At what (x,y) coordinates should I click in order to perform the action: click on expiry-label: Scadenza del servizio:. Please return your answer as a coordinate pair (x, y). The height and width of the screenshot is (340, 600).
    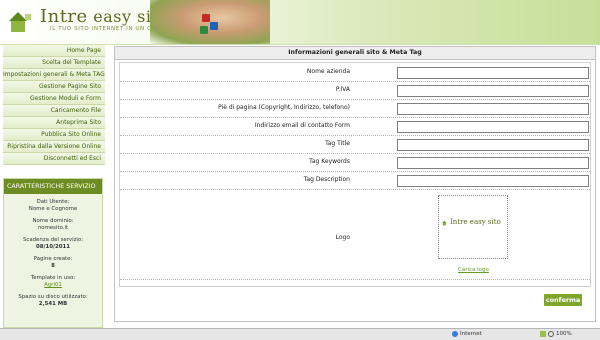
    Looking at the image, I should click on (53, 240).